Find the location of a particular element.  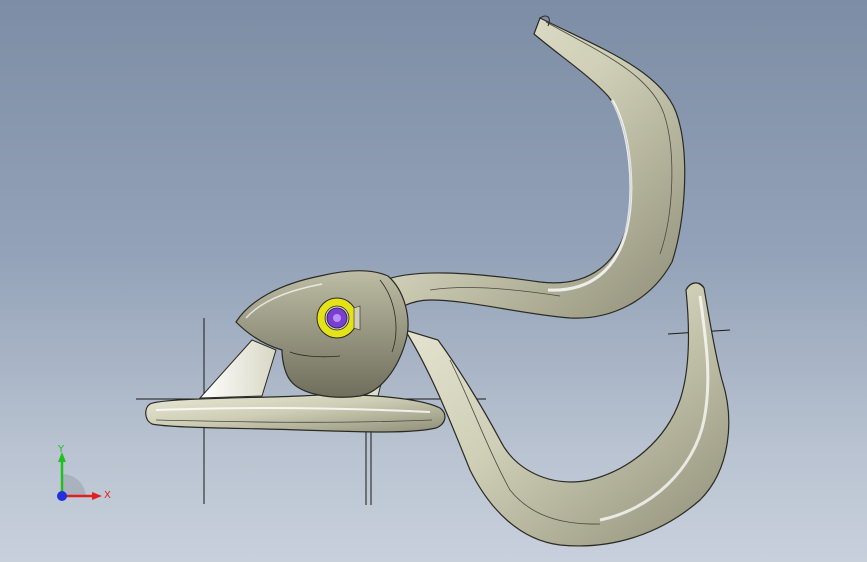

y-axis-label: Y is located at coordinates (61, 449).